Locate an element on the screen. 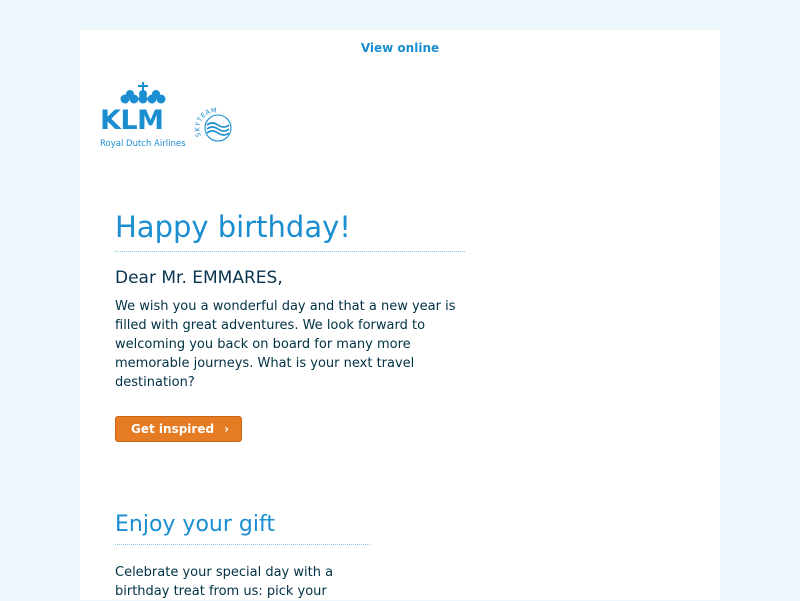 Image resolution: width=800 pixels, height=601 pixels. get-inspired-label: Get inspired is located at coordinates (173, 429).